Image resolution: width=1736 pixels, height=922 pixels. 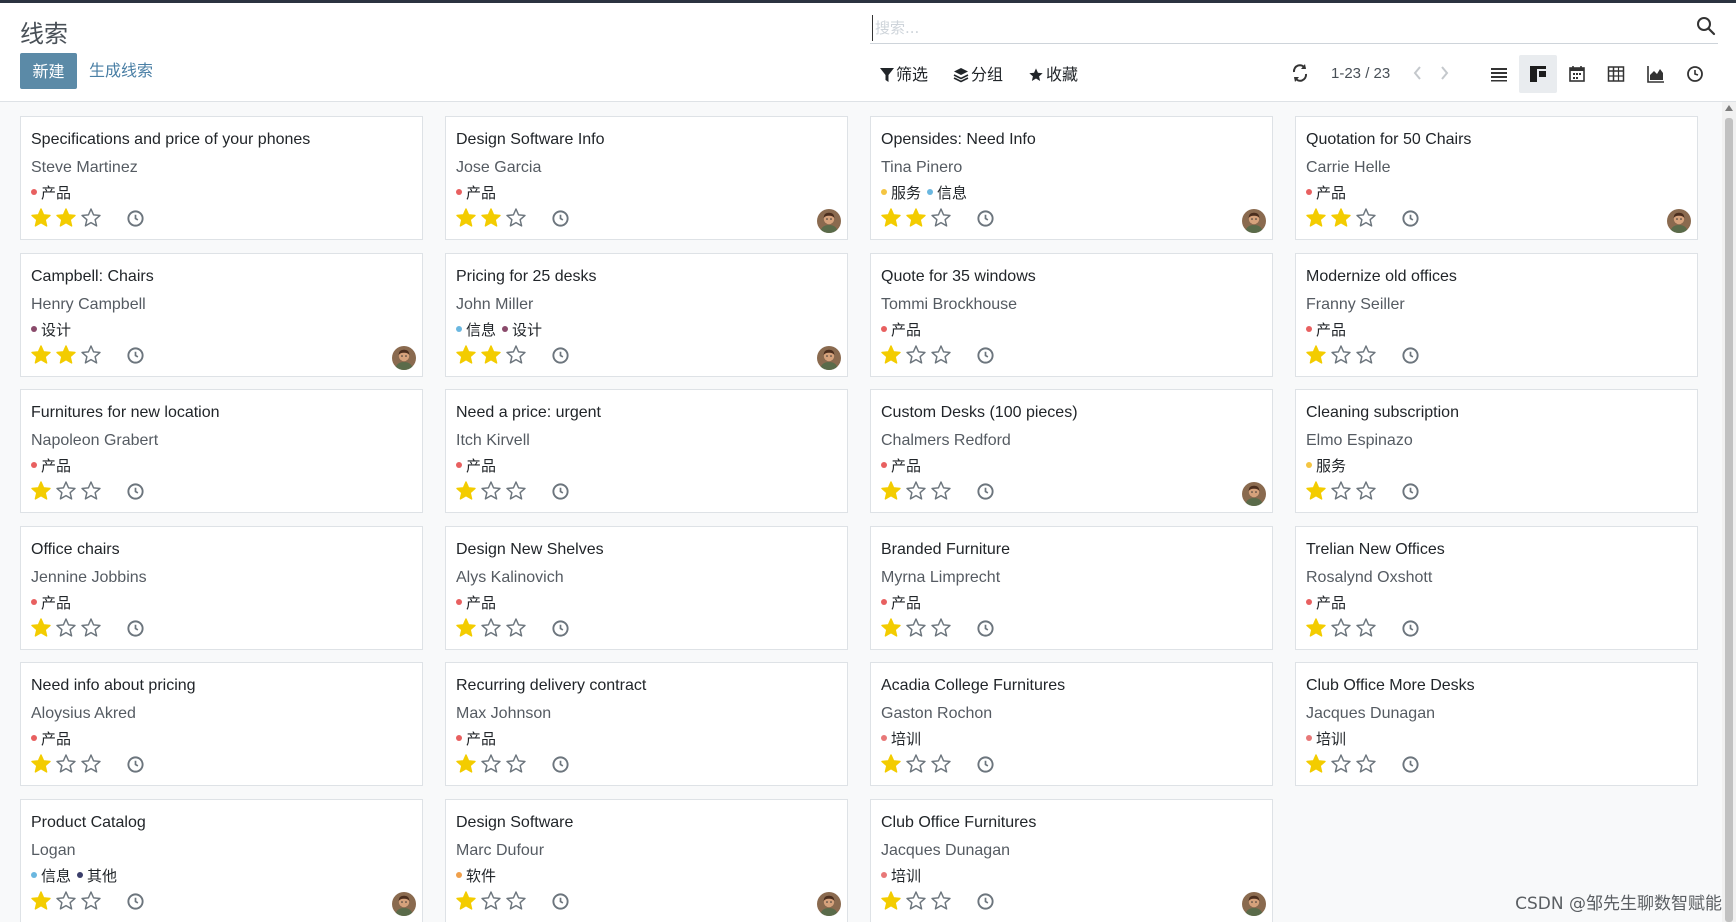 What do you see at coordinates (1418, 73) in the screenshot?
I see `chevron-left-icon` at bounding box center [1418, 73].